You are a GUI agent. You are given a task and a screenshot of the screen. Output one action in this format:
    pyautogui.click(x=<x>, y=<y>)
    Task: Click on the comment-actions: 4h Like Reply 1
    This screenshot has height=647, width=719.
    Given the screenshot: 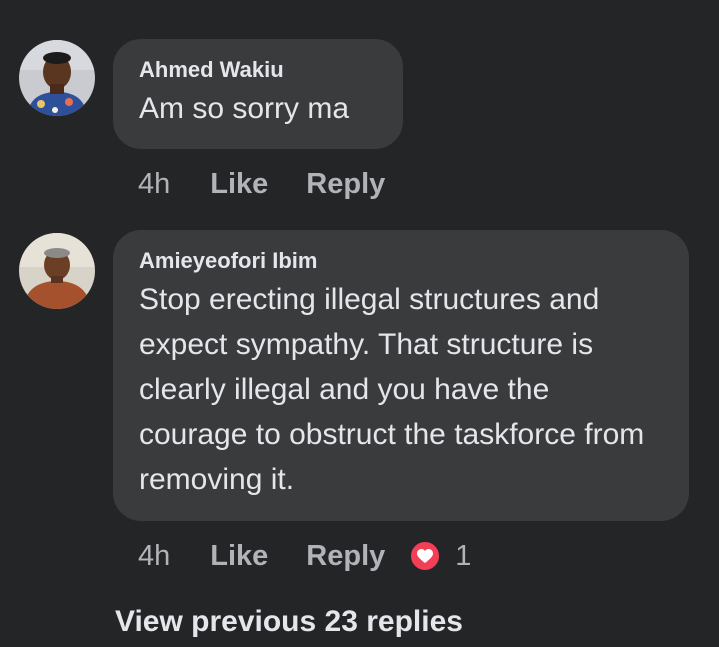 What is the action you would take?
    pyautogui.click(x=304, y=556)
    